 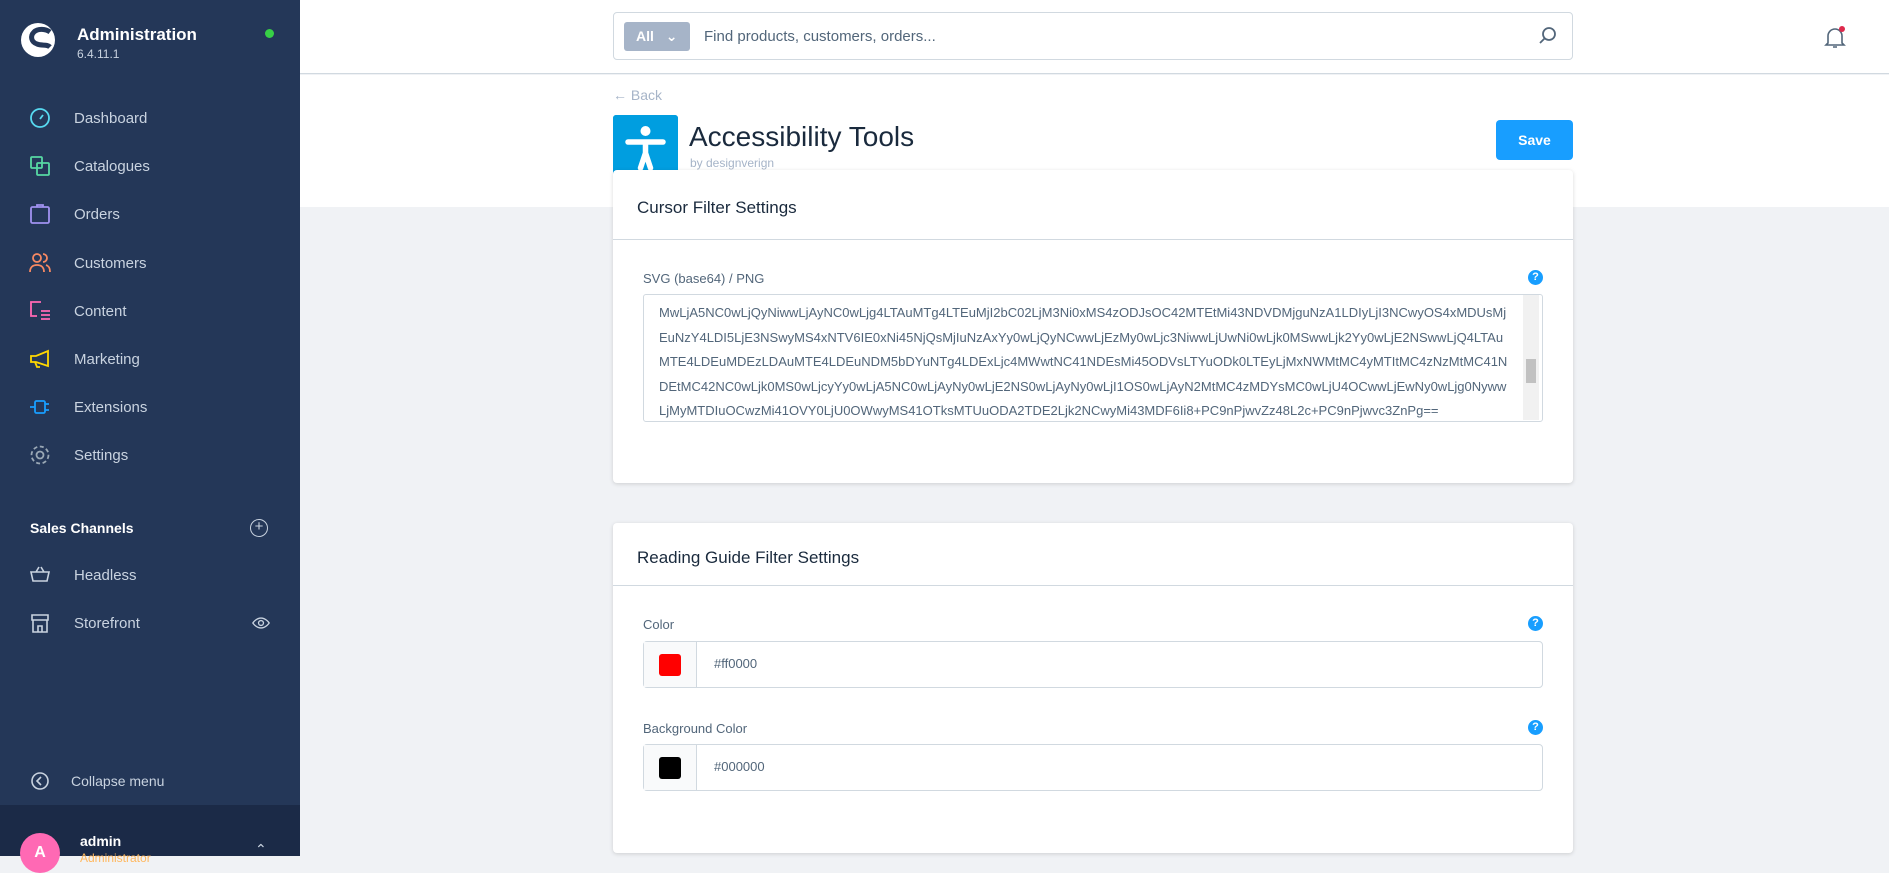 I want to click on sidebar-item-marketing: Marketing, so click(x=150, y=359).